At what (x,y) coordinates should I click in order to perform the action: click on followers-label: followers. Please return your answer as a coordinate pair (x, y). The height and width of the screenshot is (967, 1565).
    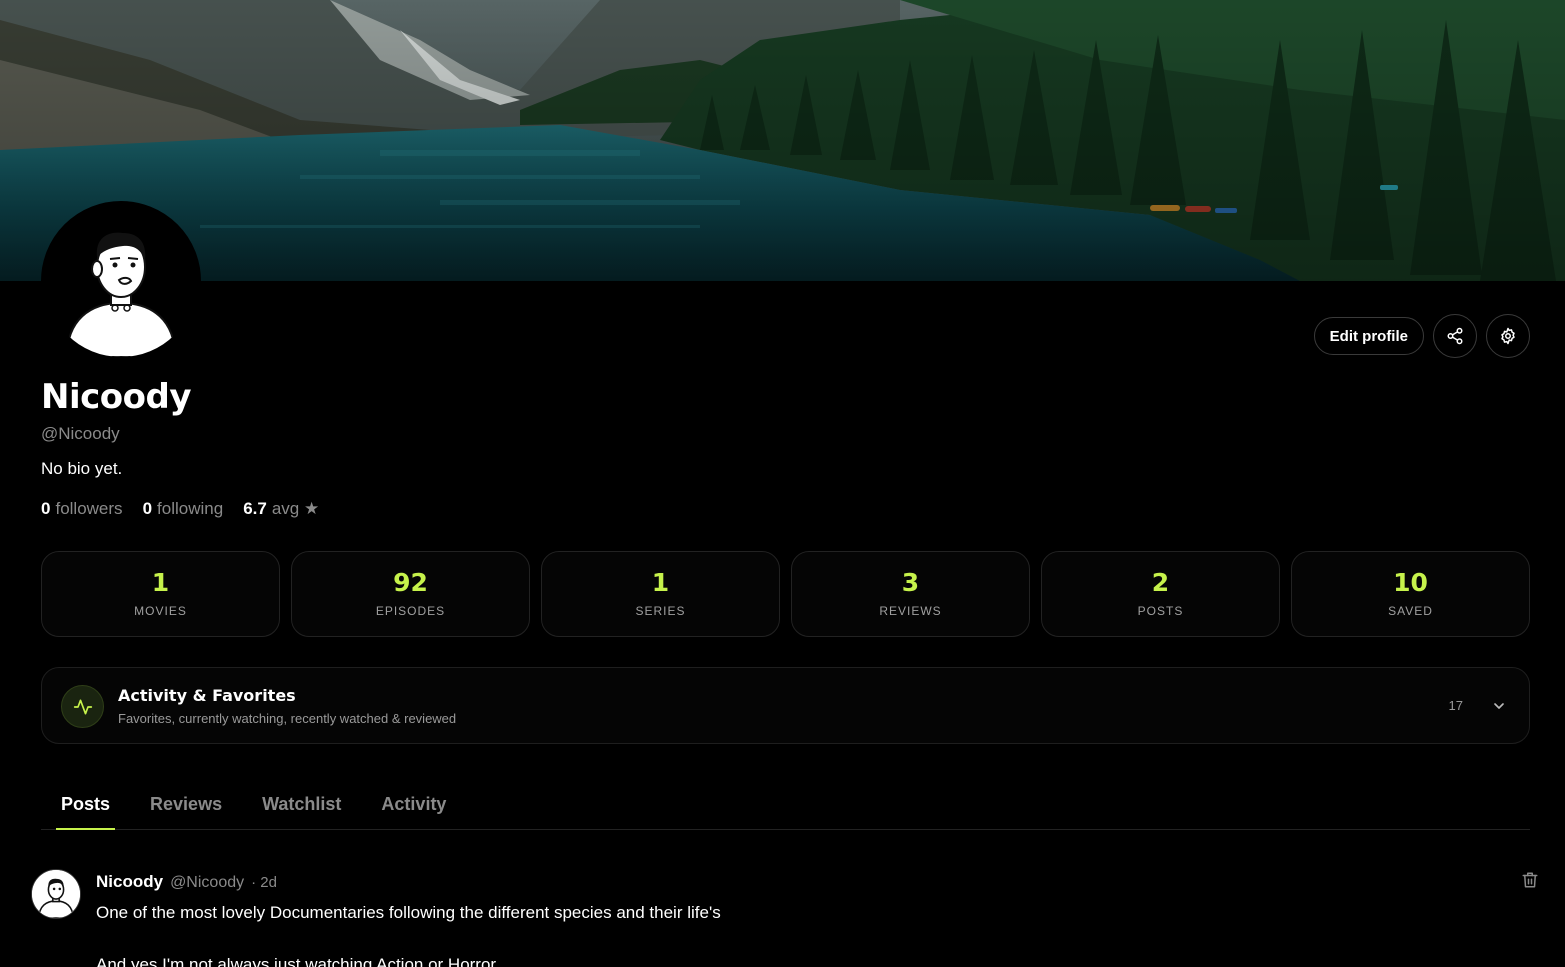
    Looking at the image, I should click on (89, 508).